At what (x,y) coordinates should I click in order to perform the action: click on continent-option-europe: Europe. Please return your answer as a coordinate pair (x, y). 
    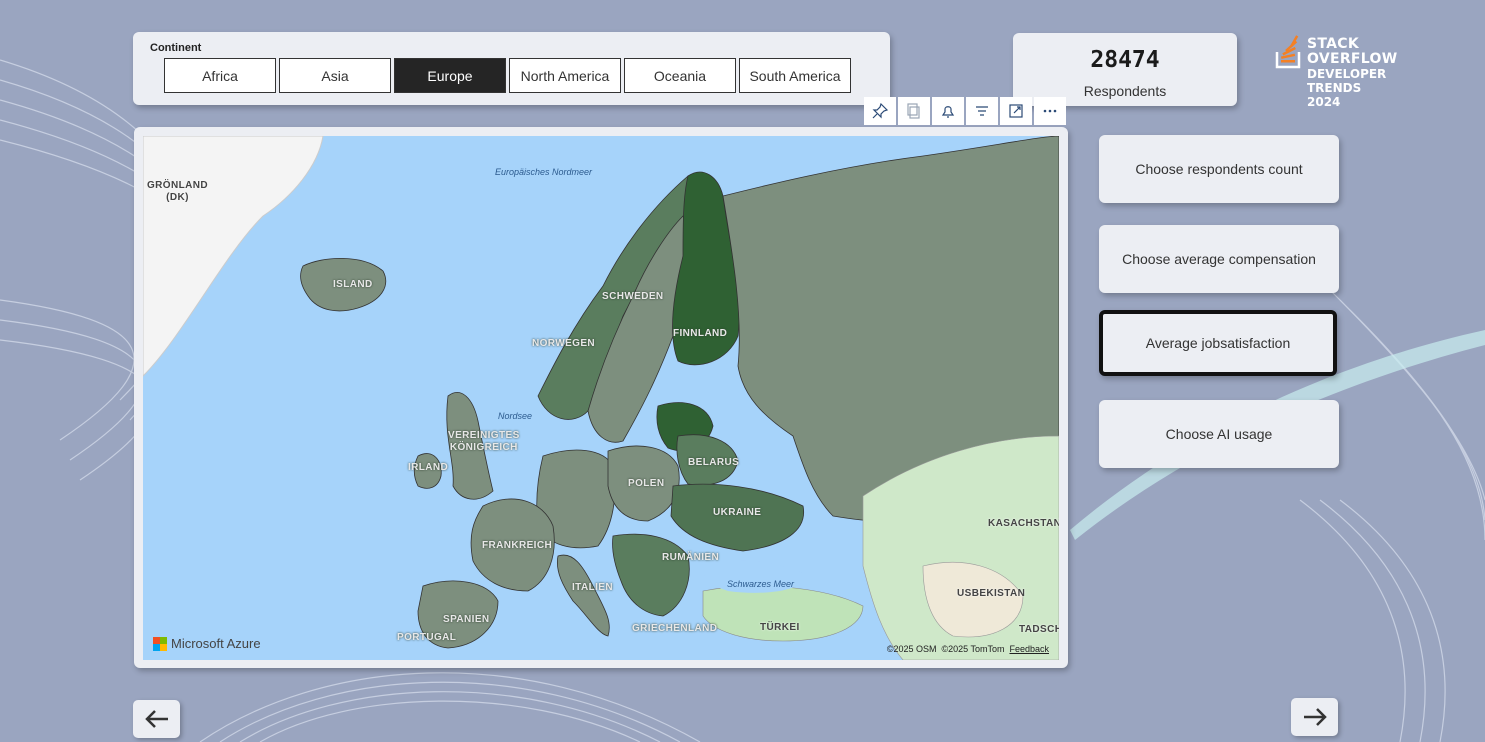
    Looking at the image, I should click on (450, 75).